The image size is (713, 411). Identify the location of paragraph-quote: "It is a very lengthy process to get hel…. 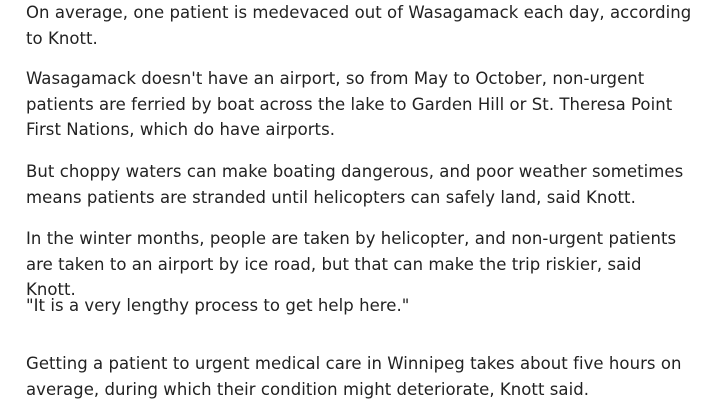
(218, 305).